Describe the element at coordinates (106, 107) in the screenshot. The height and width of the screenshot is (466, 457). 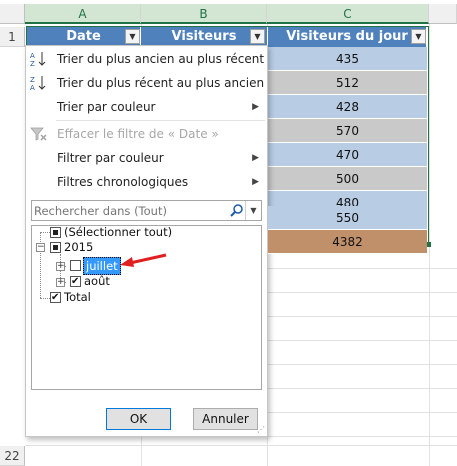
I see `menu-item-label: Trier par couleur` at that location.